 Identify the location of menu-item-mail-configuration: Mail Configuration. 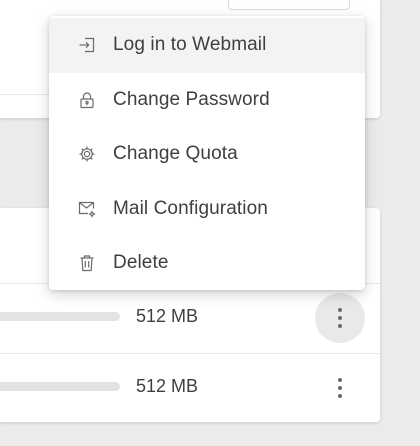
(207, 209).